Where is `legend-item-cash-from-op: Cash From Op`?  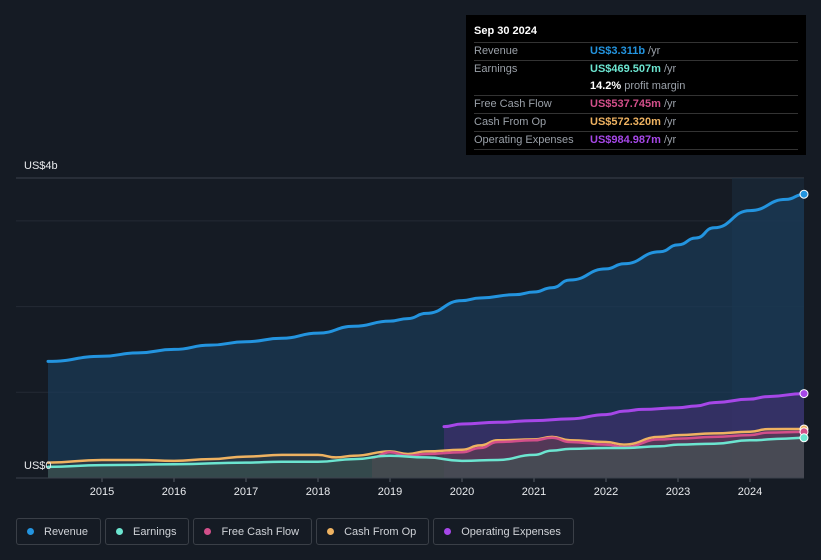 legend-item-cash-from-op: Cash From Op is located at coordinates (373, 531).